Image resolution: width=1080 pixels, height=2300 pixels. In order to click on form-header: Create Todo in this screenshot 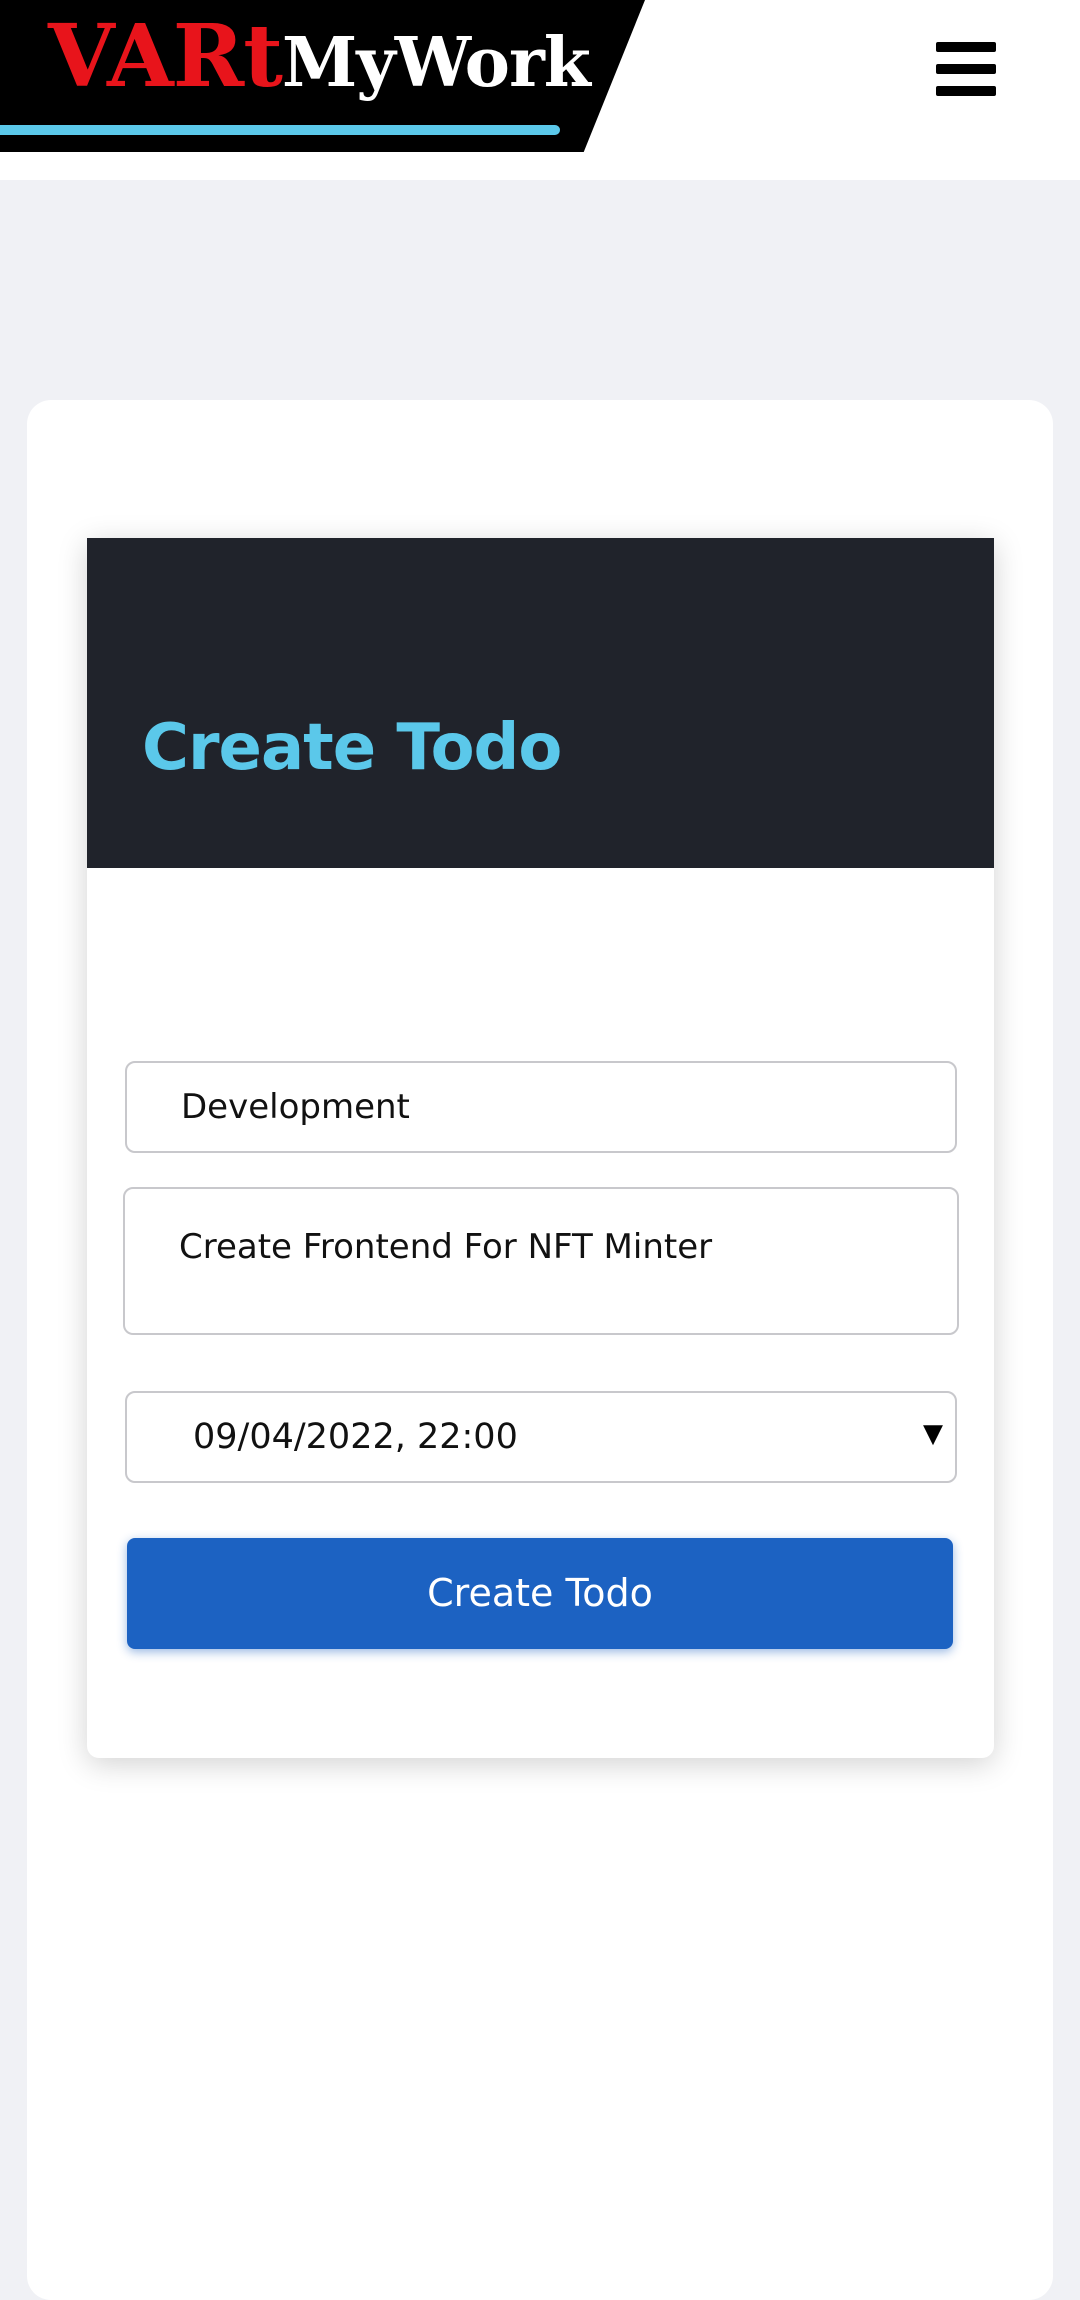, I will do `click(540, 703)`.